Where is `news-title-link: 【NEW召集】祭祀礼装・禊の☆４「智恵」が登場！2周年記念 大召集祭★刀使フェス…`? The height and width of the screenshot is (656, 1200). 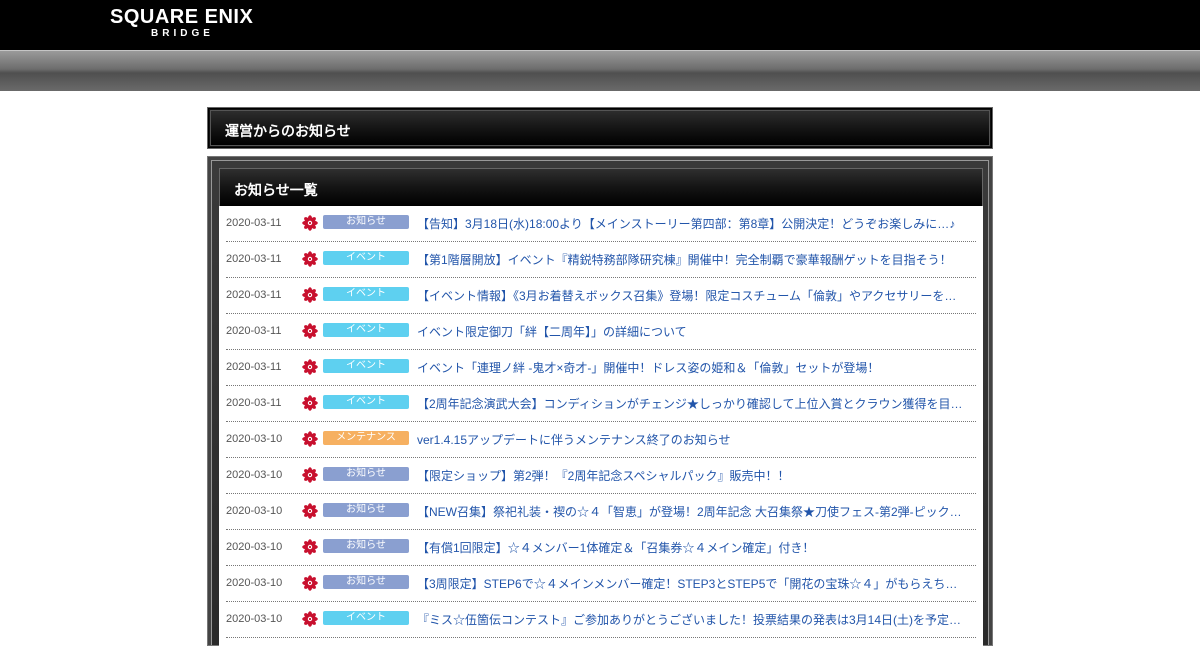
news-title-link: 【NEW召集】祭祀礼装・禊の☆４「智恵」が登場！2周年記念 大召集祭★刀使フェス… is located at coordinates (695, 511).